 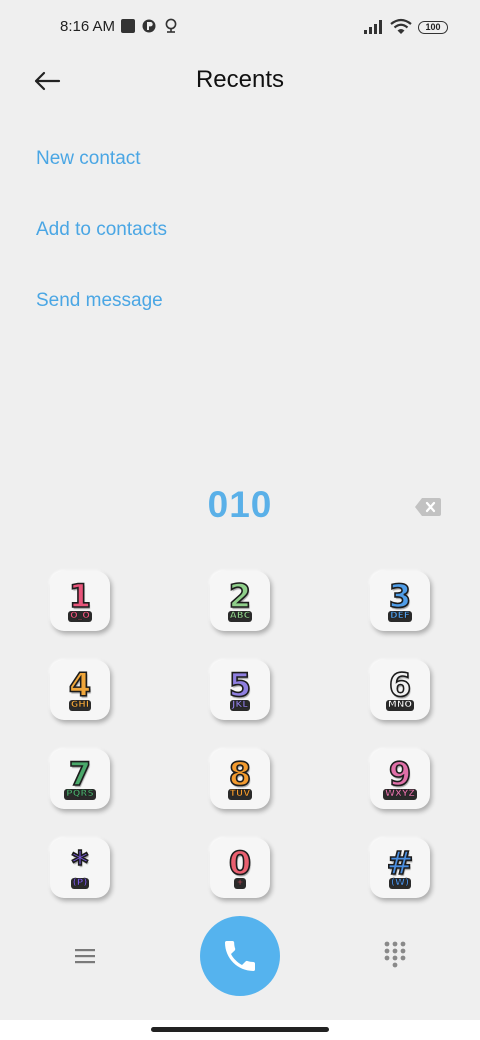 What do you see at coordinates (80, 616) in the screenshot?
I see `key-letters: O_O` at bounding box center [80, 616].